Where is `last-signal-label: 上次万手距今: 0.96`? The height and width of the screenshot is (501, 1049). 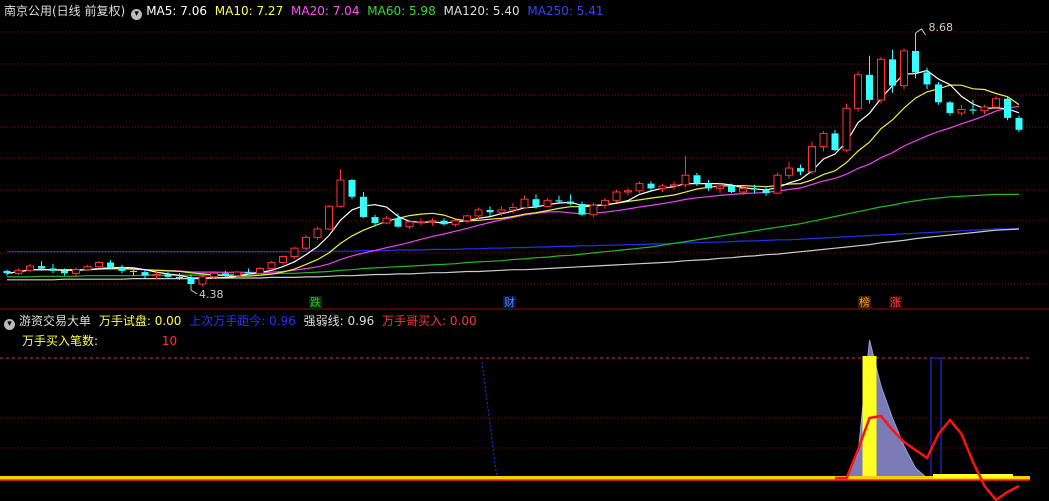 last-signal-label: 上次万手距今: 0.96 is located at coordinates (242, 321).